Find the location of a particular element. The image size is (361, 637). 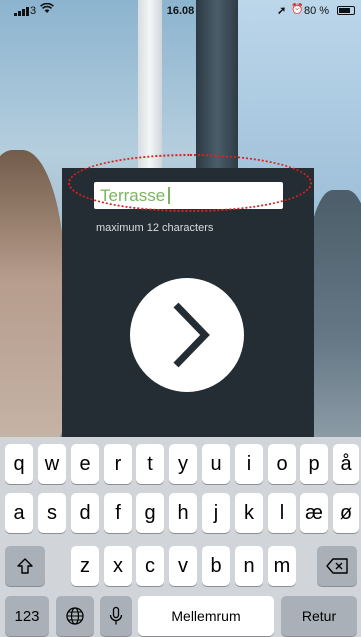

key-j: j is located at coordinates (216, 513).